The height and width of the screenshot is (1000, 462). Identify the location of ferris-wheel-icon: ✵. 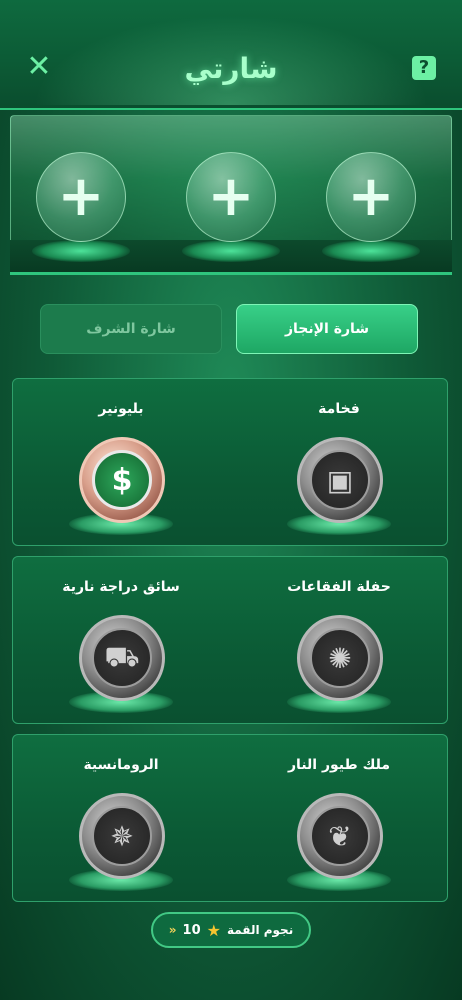
(122, 836).